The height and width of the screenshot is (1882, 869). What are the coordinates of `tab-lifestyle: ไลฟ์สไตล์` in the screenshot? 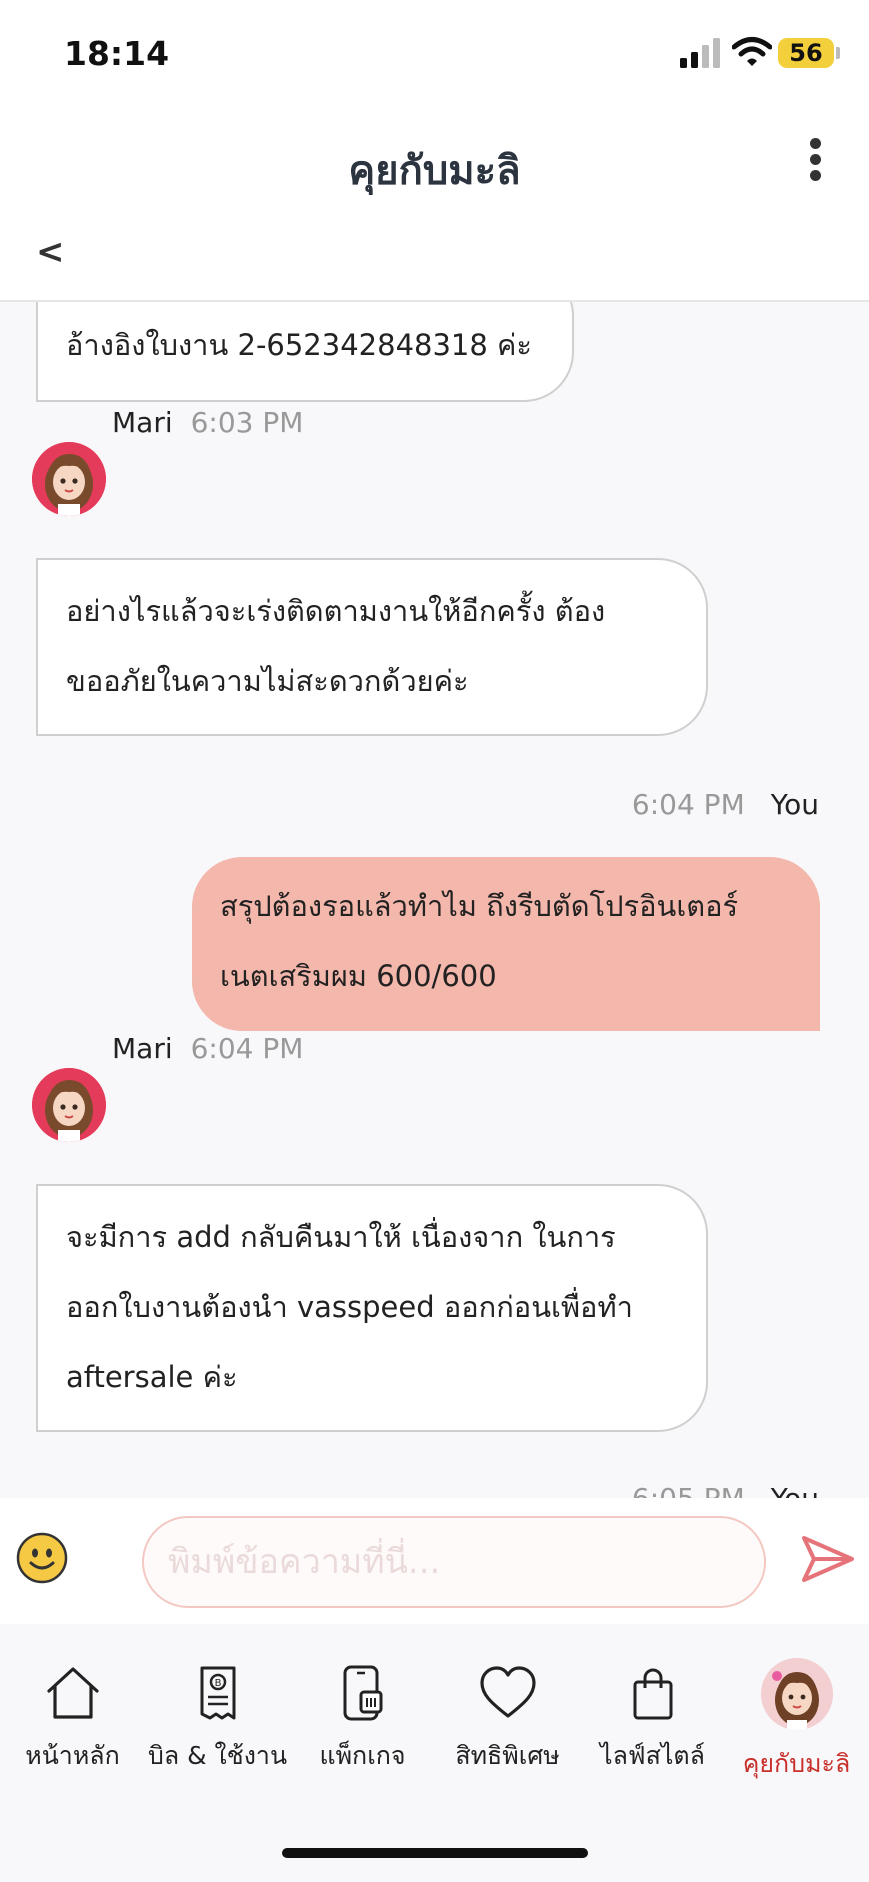 It's located at (652, 1734).